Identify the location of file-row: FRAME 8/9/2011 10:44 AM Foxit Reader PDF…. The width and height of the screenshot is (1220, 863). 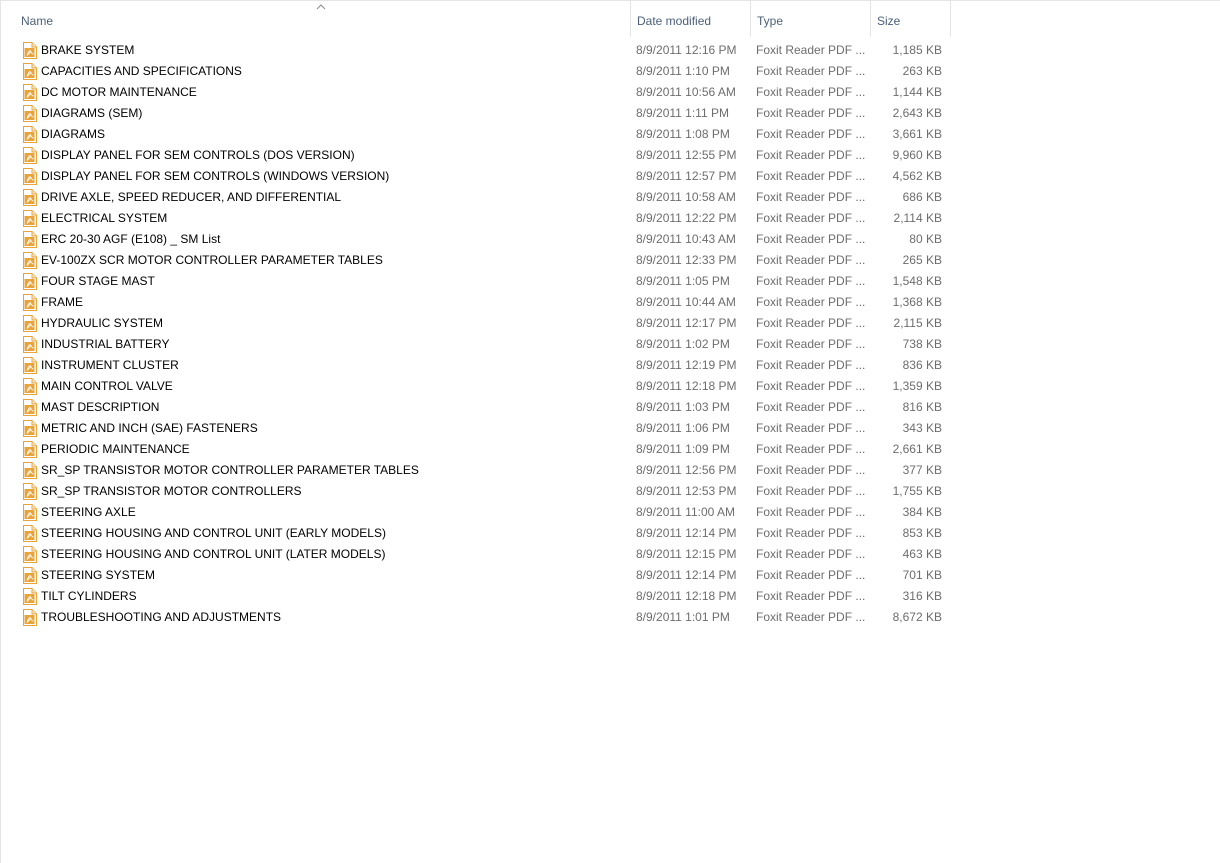
(476, 302).